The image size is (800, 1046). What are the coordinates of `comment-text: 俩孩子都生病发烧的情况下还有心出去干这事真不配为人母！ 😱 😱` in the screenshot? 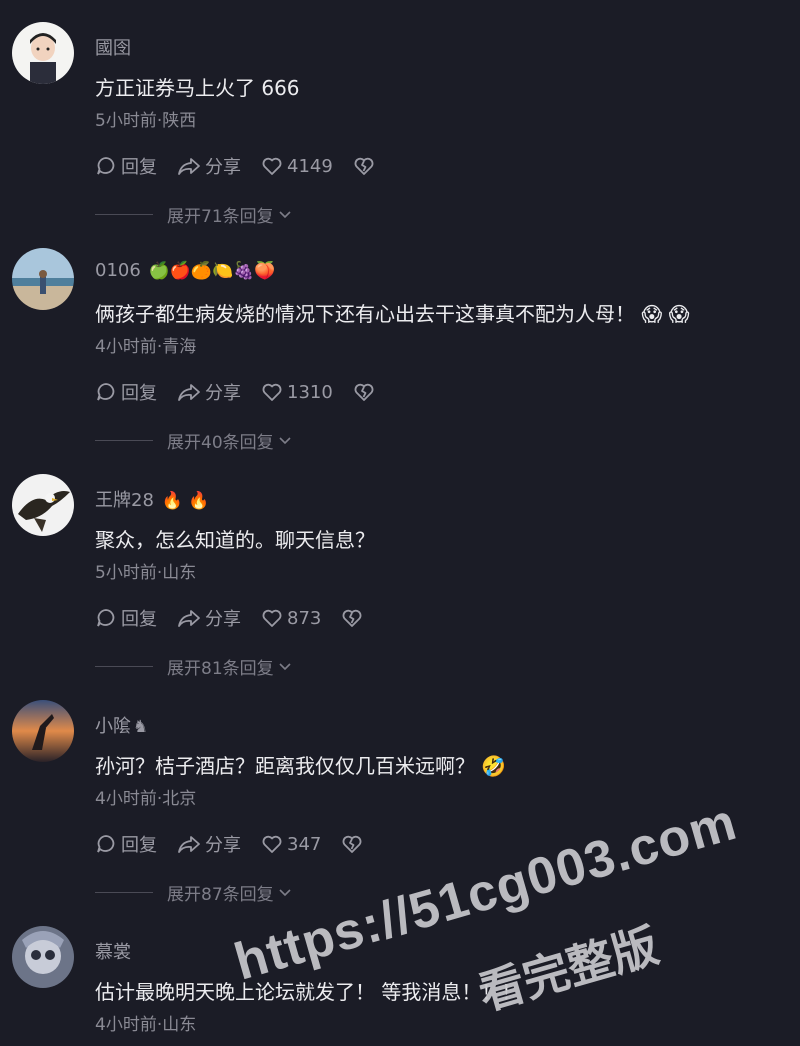 It's located at (392, 312).